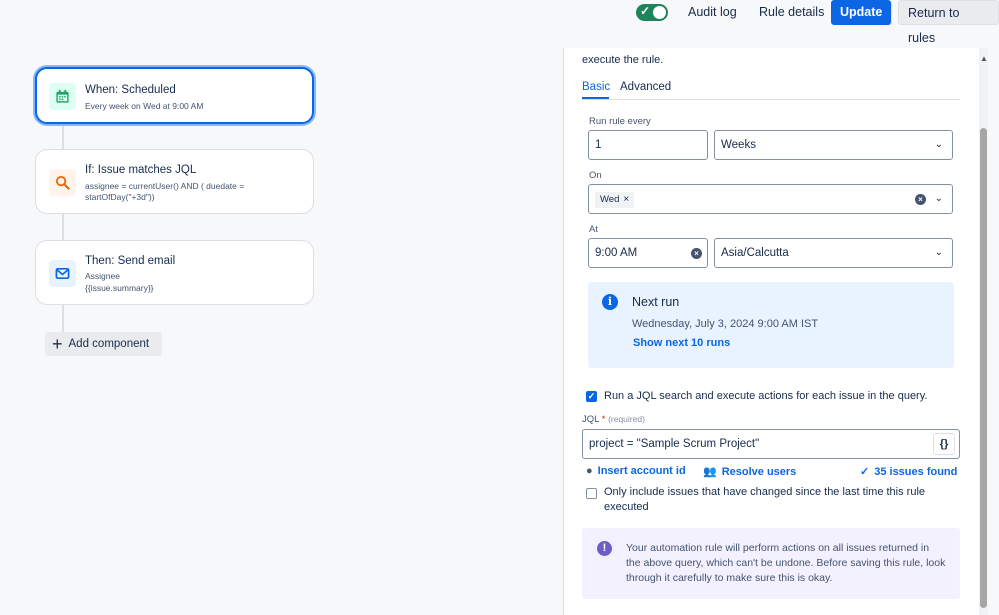 This screenshot has height=615, width=999. I want to click on scrollbar-thumb, so click(983, 368).